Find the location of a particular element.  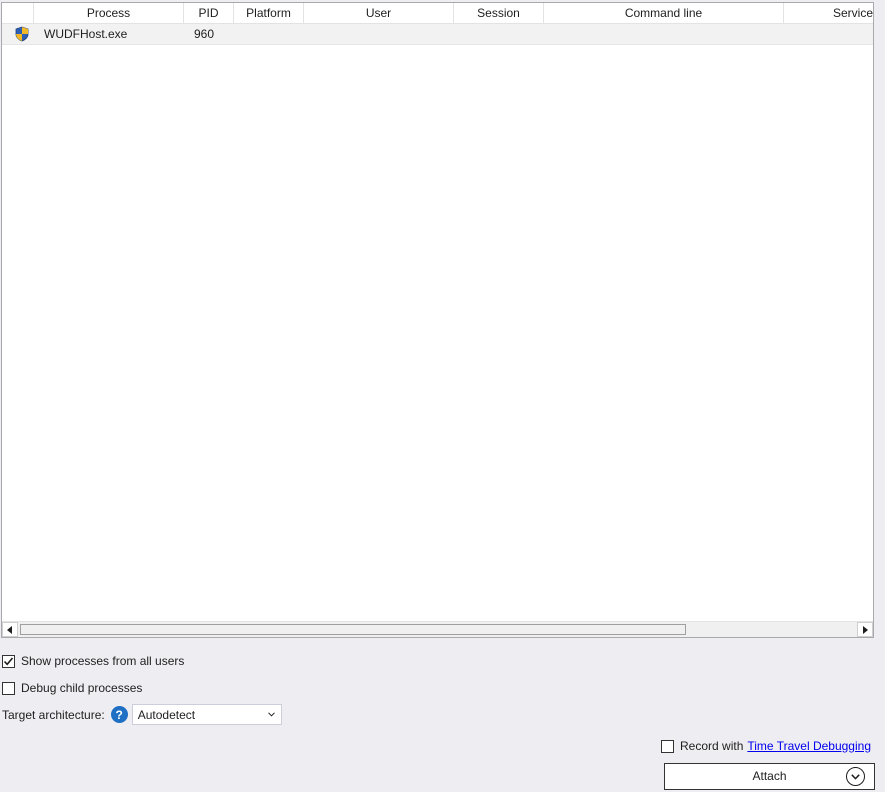

debug-child-label: Debug child processes is located at coordinates (82, 688).